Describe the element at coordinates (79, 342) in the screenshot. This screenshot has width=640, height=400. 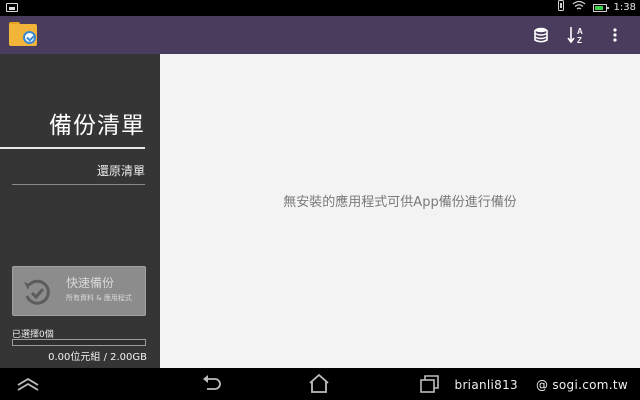
I see `storage-progress-bar` at that location.